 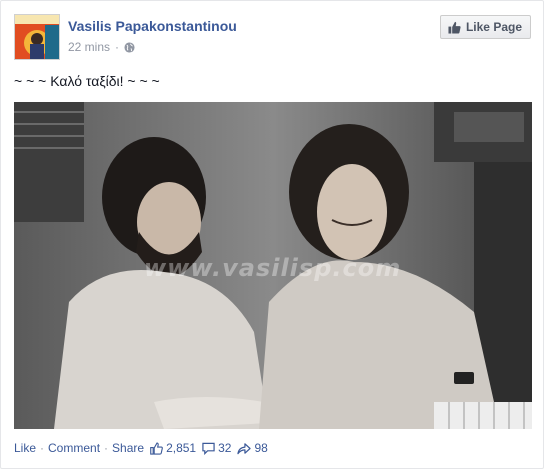 What do you see at coordinates (244, 448) in the screenshot?
I see `share-arrow-icon` at bounding box center [244, 448].